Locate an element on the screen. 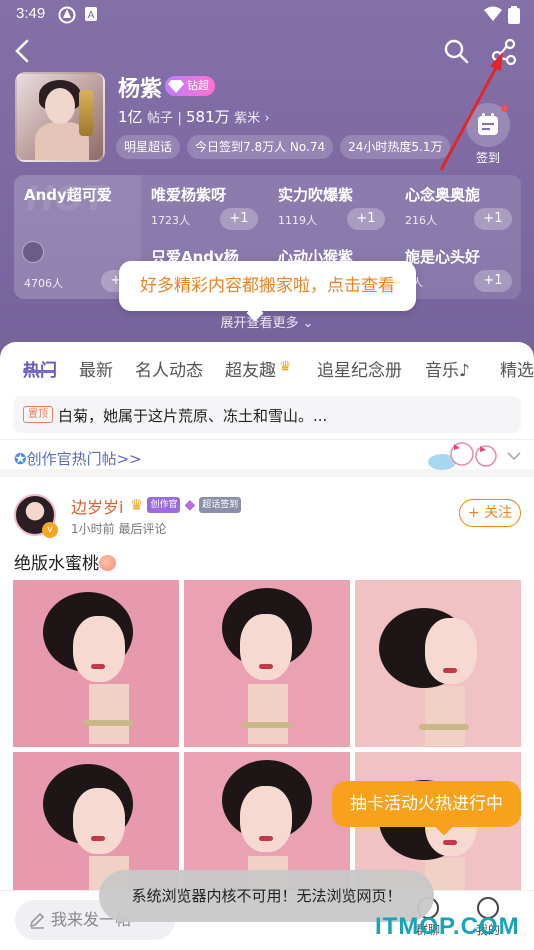 The width and height of the screenshot is (534, 950). author-badges: ♛ 创作官 ◆ 超话签到 is located at coordinates (186, 505).